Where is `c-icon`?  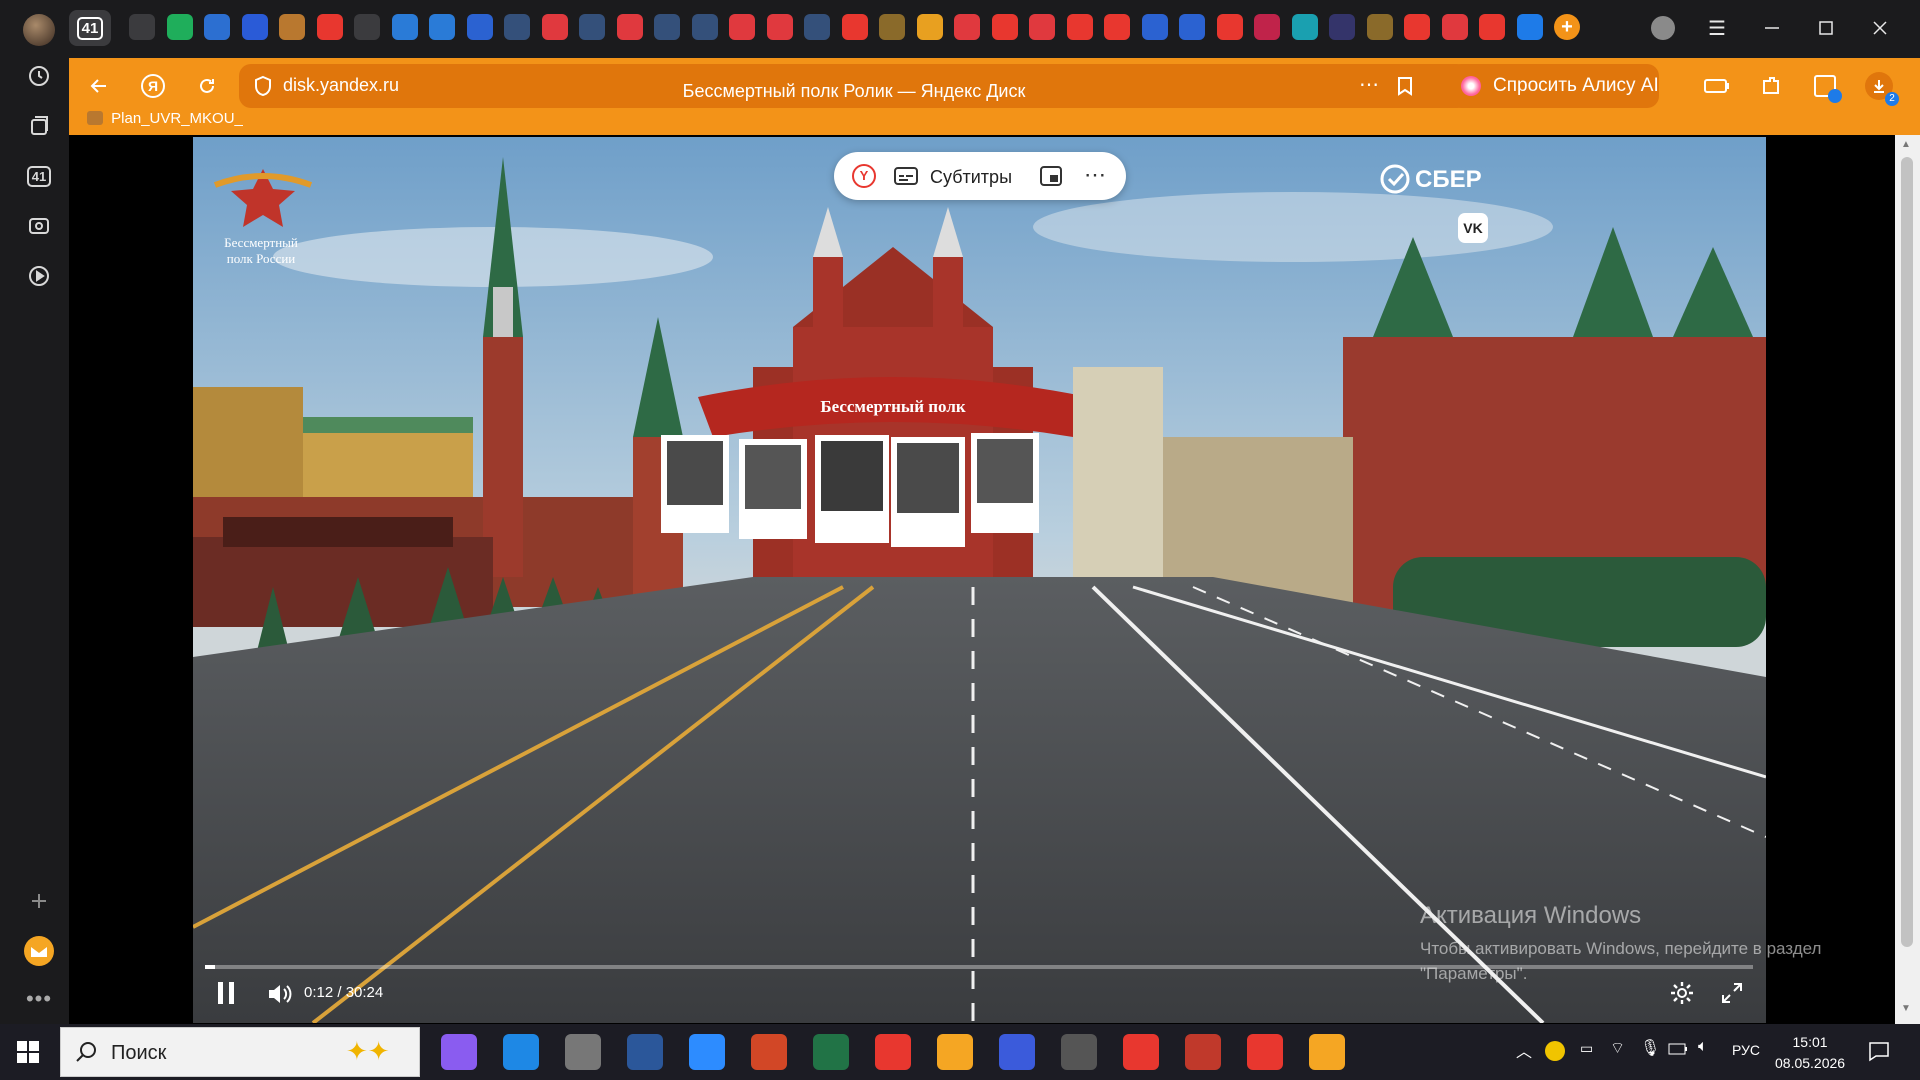
c-icon is located at coordinates (1304, 27).